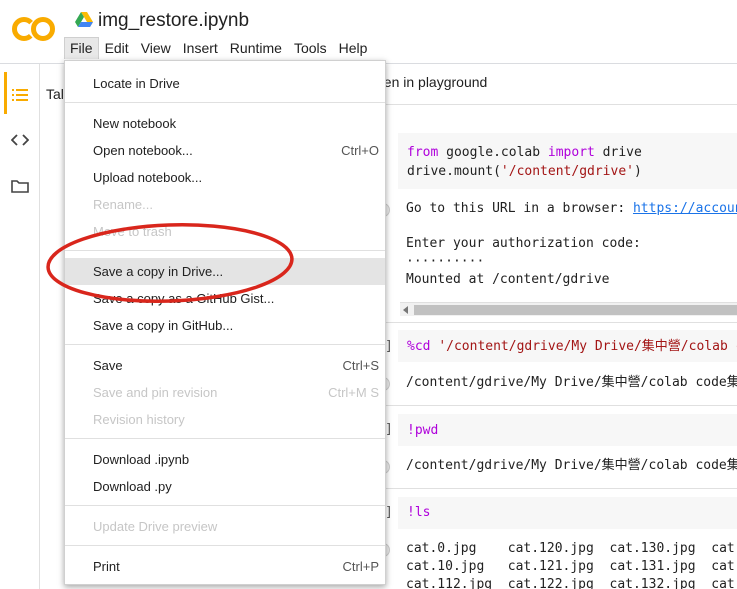  What do you see at coordinates (20, 95) in the screenshot?
I see `toc-icon` at bounding box center [20, 95].